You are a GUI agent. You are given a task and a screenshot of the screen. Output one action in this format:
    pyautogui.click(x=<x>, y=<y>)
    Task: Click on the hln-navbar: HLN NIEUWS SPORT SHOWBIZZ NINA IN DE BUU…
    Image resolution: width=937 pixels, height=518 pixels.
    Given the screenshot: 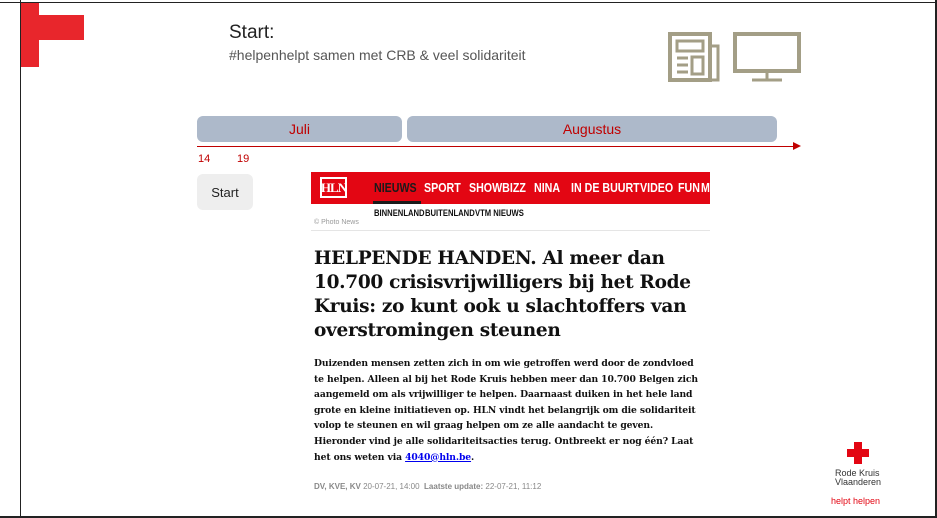 What is the action you would take?
    pyautogui.click(x=510, y=188)
    